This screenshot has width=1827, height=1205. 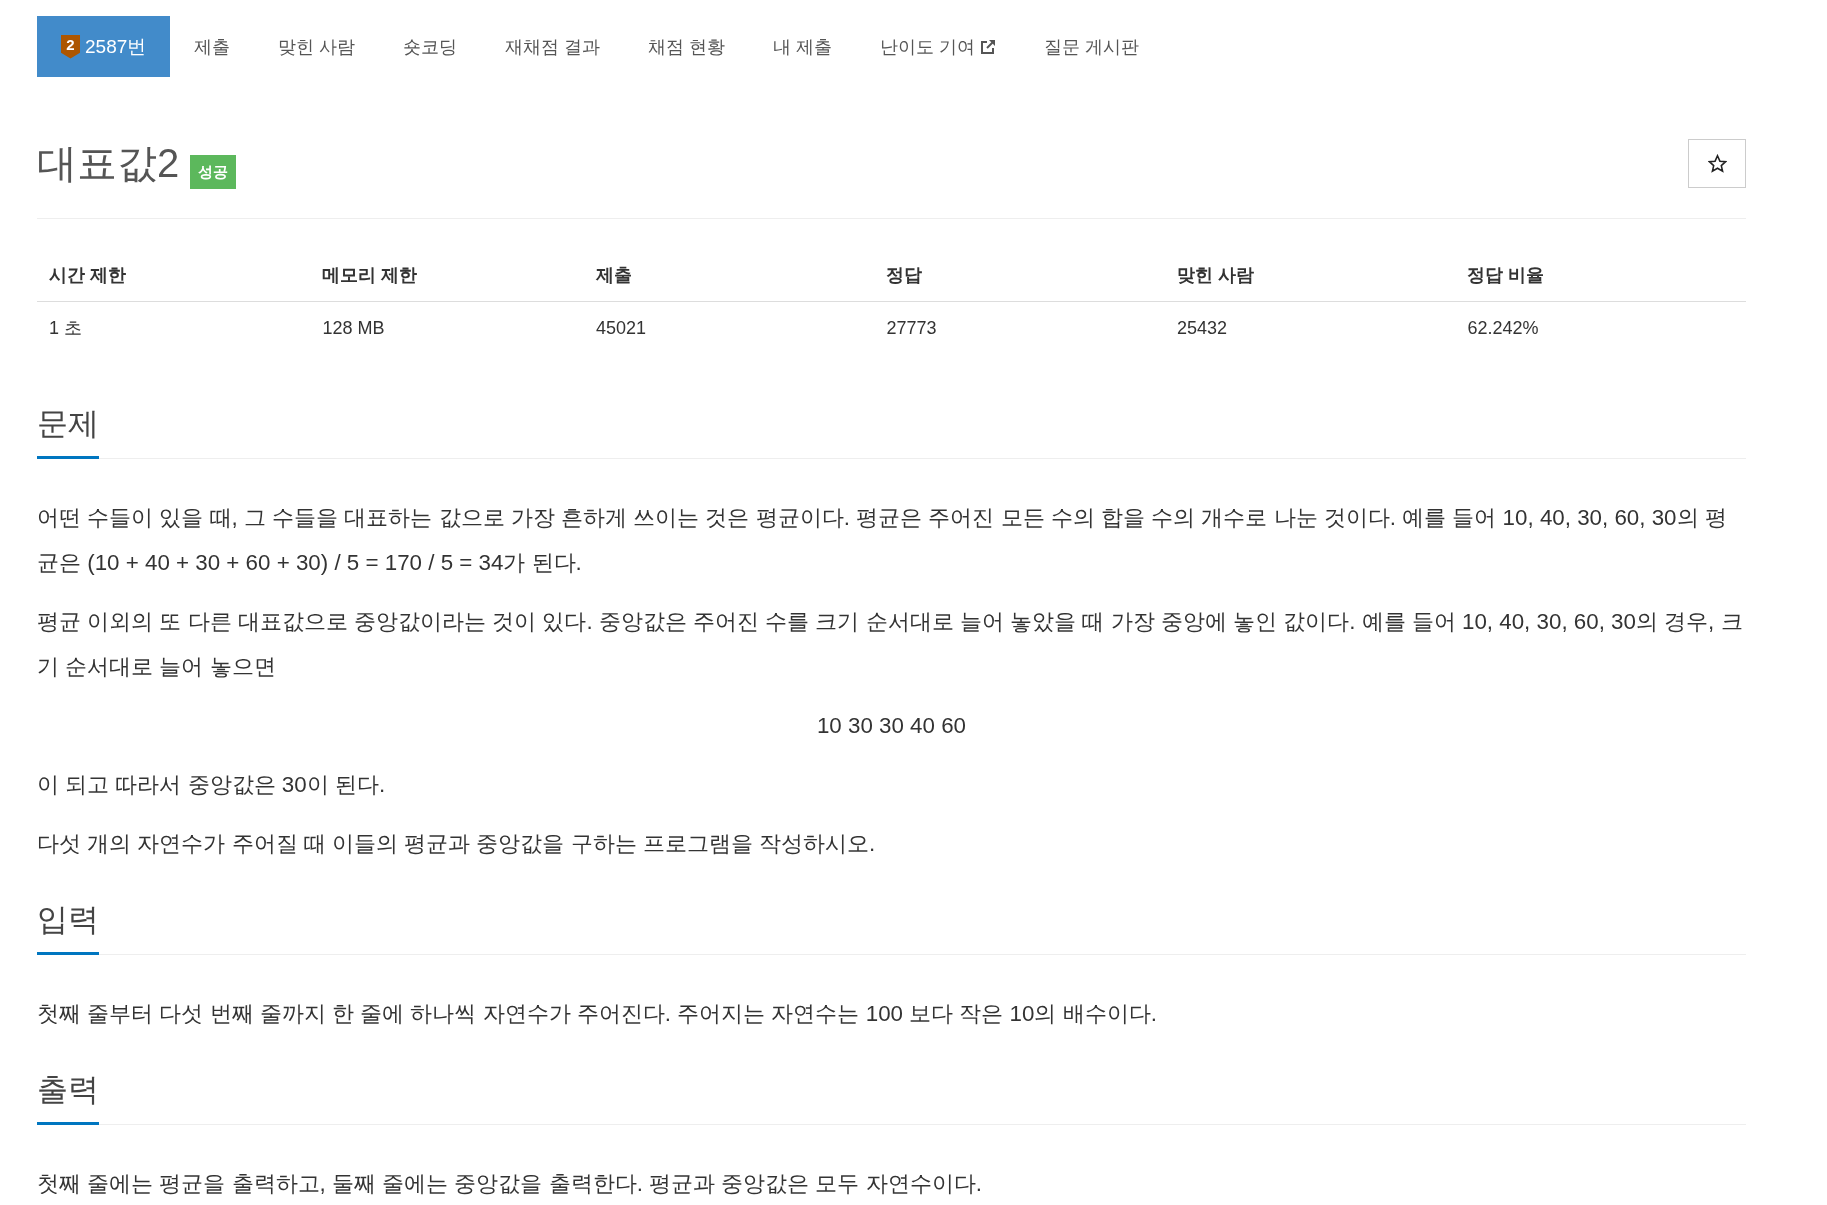 I want to click on problem-title: 대표값2, so click(x=108, y=163).